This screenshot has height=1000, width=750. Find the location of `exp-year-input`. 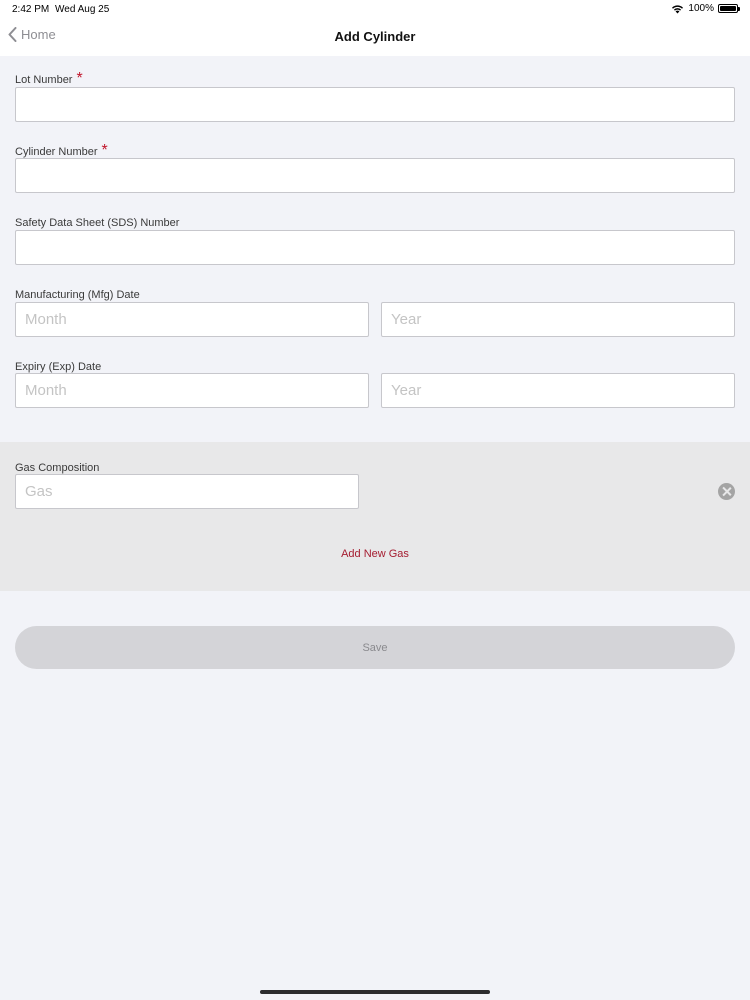

exp-year-input is located at coordinates (558, 390).